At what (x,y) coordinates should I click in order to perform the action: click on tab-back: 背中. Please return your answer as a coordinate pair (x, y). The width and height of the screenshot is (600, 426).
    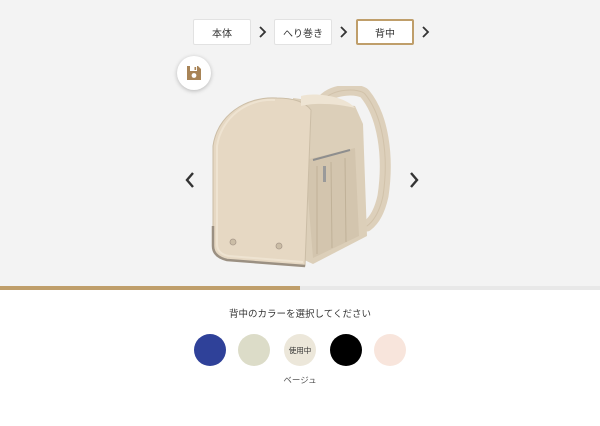
    Looking at the image, I should click on (385, 32).